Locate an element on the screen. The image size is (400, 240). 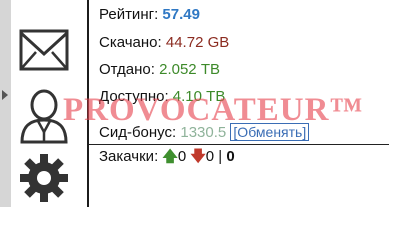
rating-label: Рейтинг: is located at coordinates (129, 14).